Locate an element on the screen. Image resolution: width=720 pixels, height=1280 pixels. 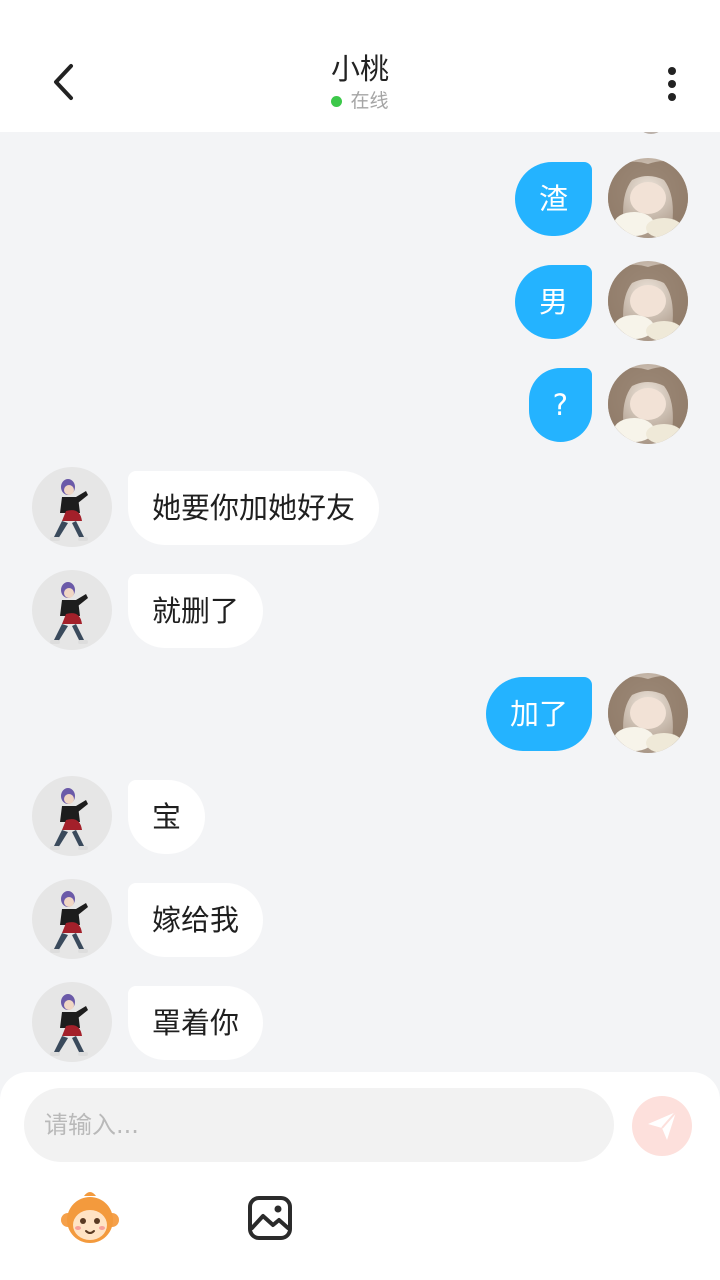
more-vertical-icon is located at coordinates (672, 84).